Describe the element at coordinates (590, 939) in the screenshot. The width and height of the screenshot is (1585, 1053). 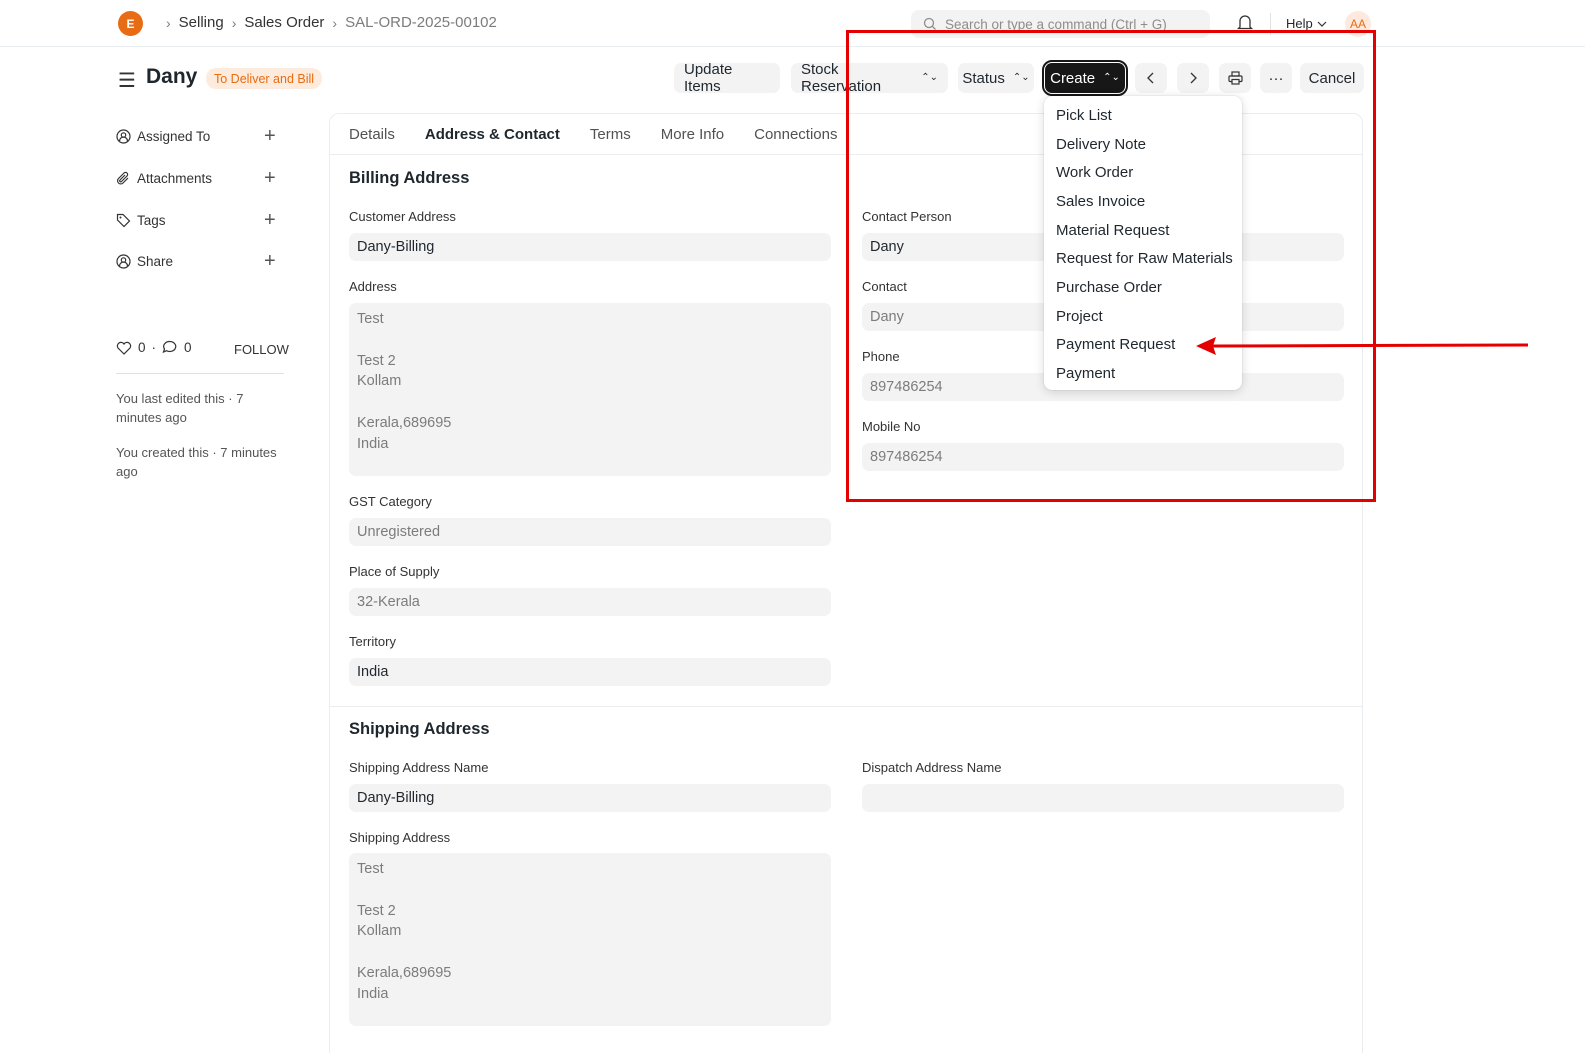
I see `shipping-address-display: Test Test 2 Kollam Kerala,689695 India` at that location.